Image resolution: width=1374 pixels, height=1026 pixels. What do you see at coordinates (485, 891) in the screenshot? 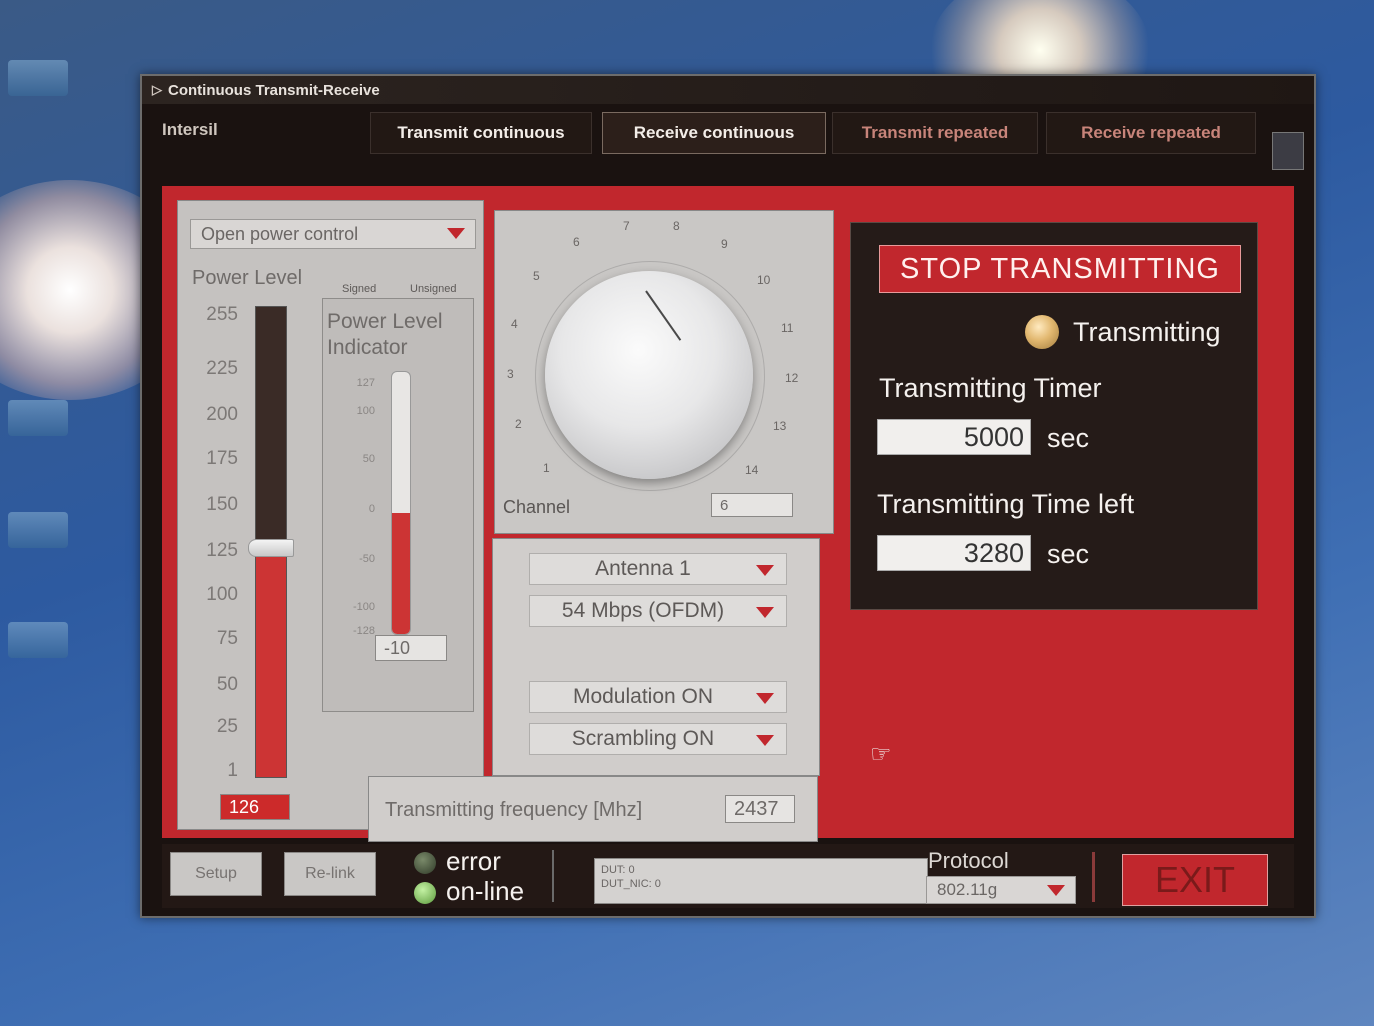
I see `online-label: on-line` at bounding box center [485, 891].